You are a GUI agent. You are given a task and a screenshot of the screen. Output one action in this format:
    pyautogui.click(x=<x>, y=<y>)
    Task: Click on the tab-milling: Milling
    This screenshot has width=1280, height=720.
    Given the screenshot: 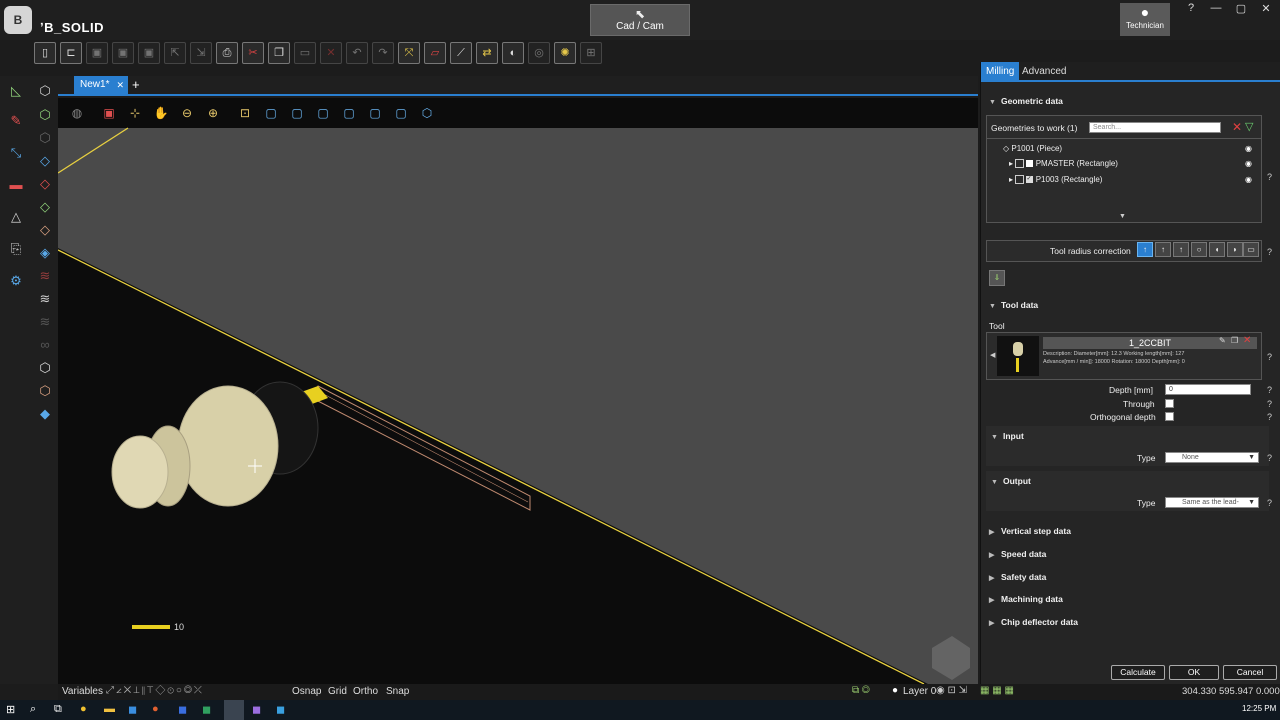 What is the action you would take?
    pyautogui.click(x=1000, y=72)
    